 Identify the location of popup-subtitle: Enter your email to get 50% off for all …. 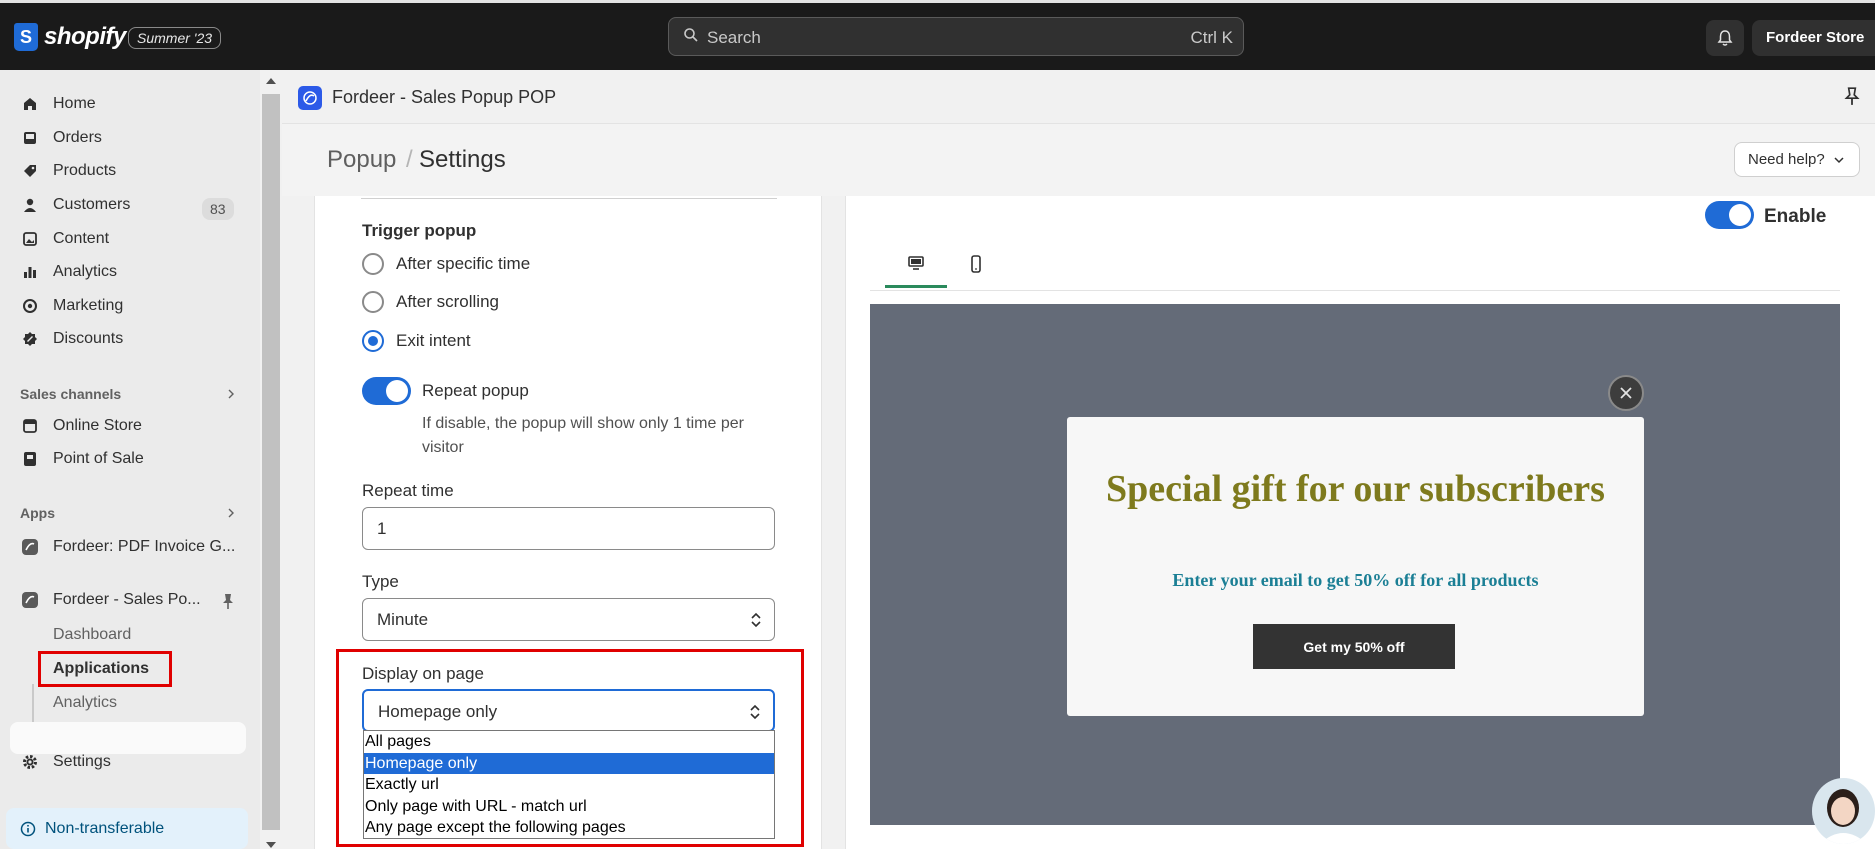
(1355, 580).